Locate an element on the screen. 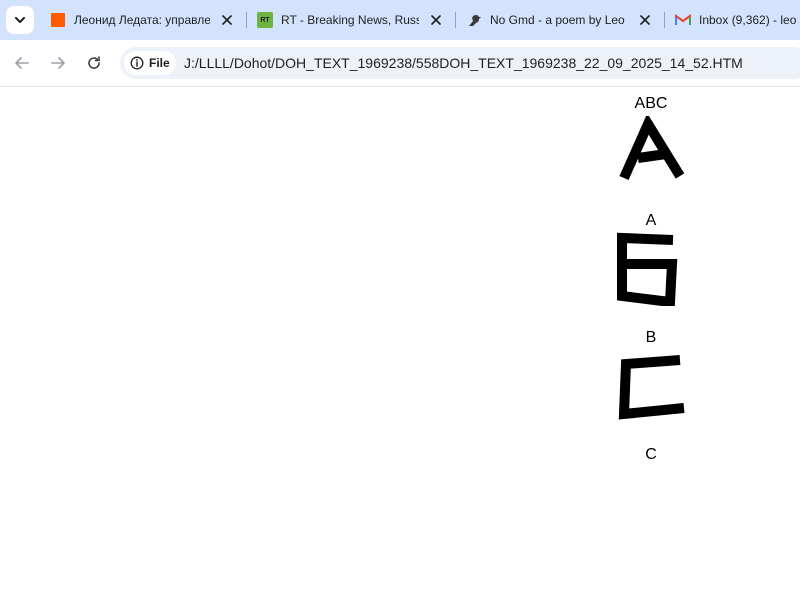 The image size is (800, 600). glyph-label: B is located at coordinates (651, 337).